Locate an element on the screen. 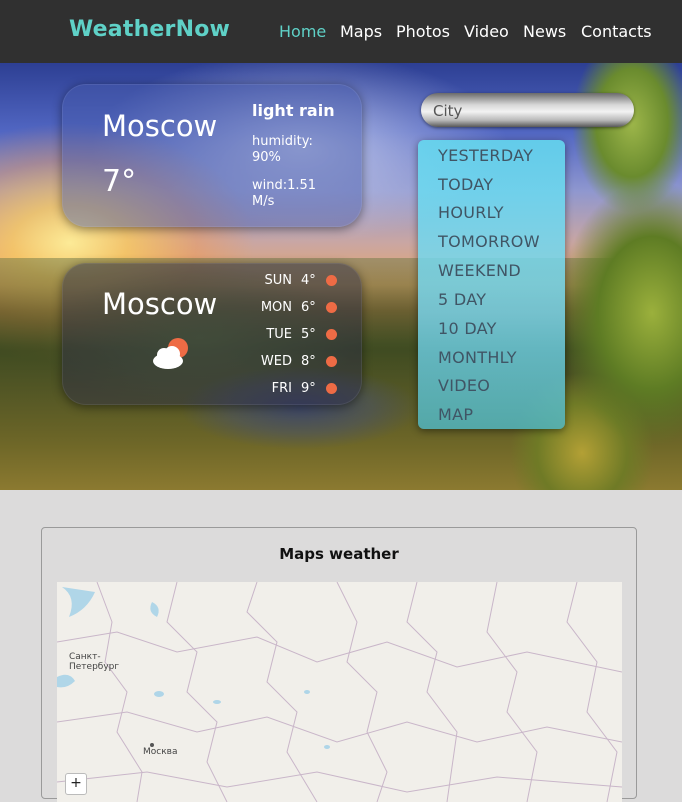 Image resolution: width=682 pixels, height=802 pixels. site-logo: WeatherNow is located at coordinates (149, 29).